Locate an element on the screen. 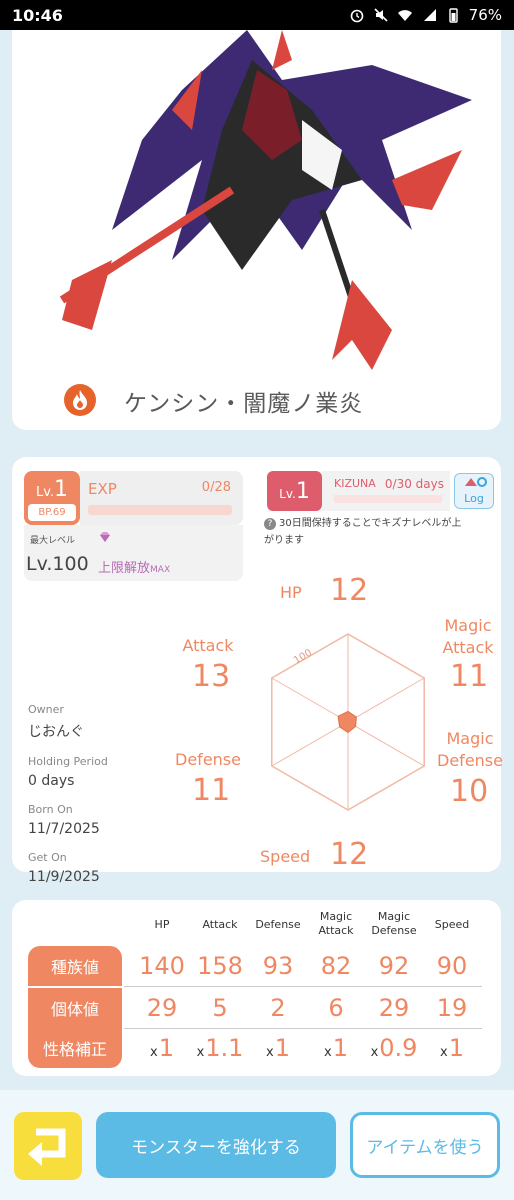  battery-icon is located at coordinates (453, 15).